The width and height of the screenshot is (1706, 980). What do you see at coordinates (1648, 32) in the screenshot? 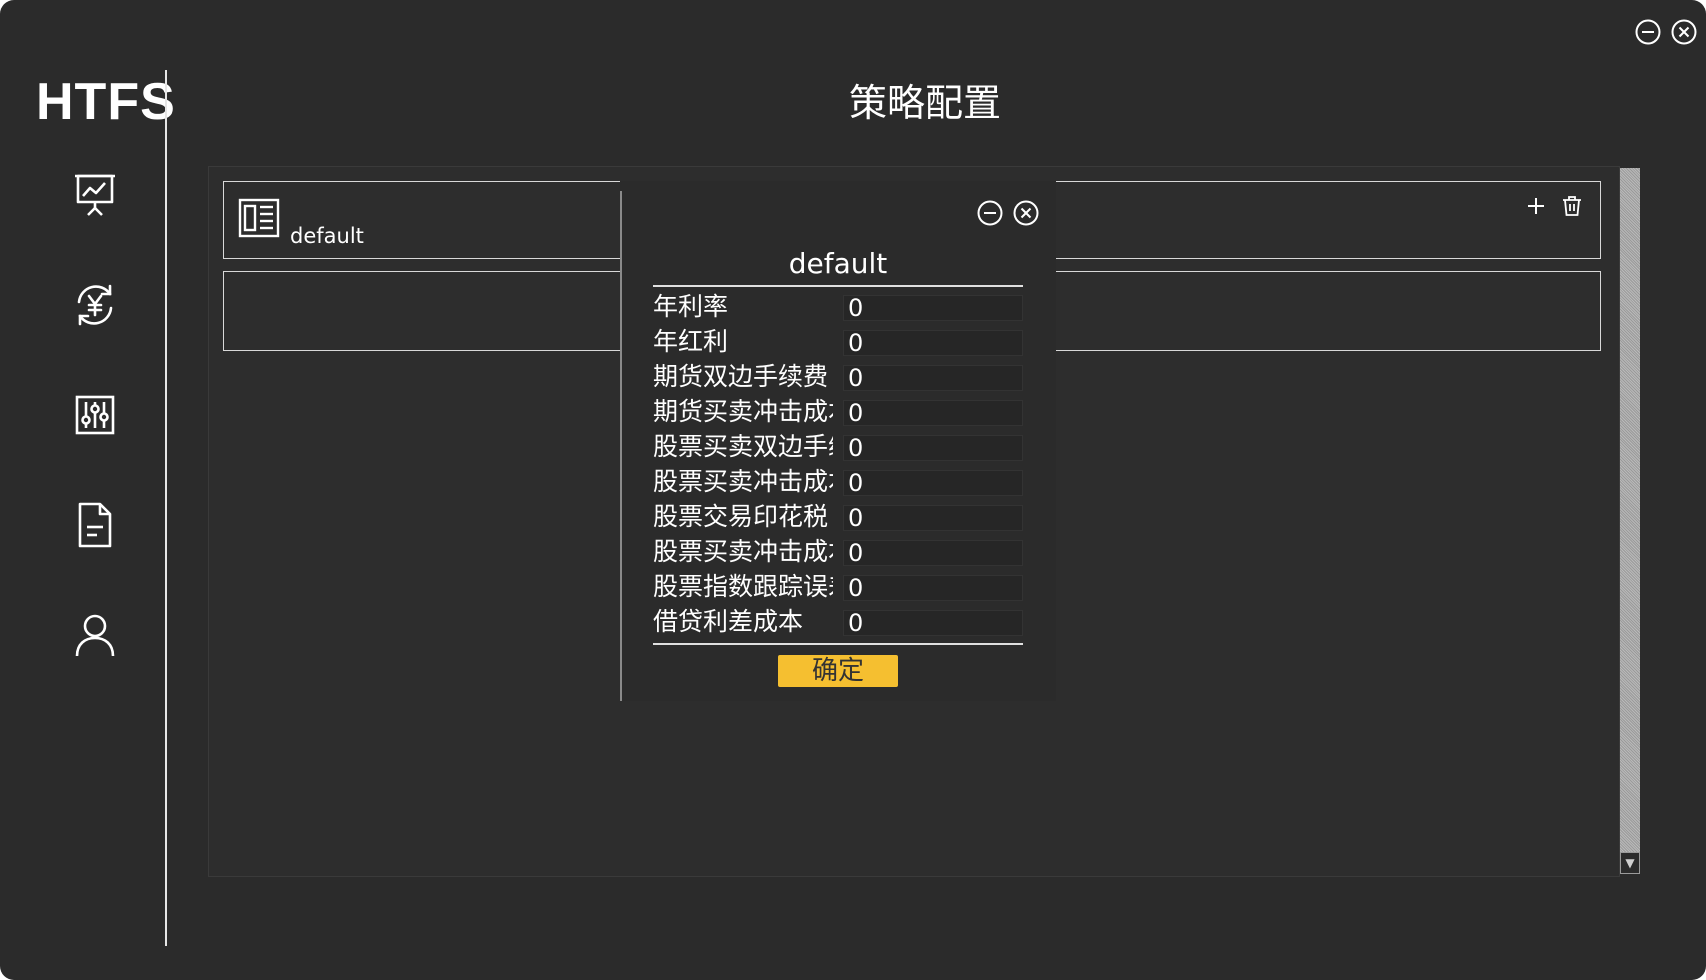
I see `minimize-icon` at bounding box center [1648, 32].